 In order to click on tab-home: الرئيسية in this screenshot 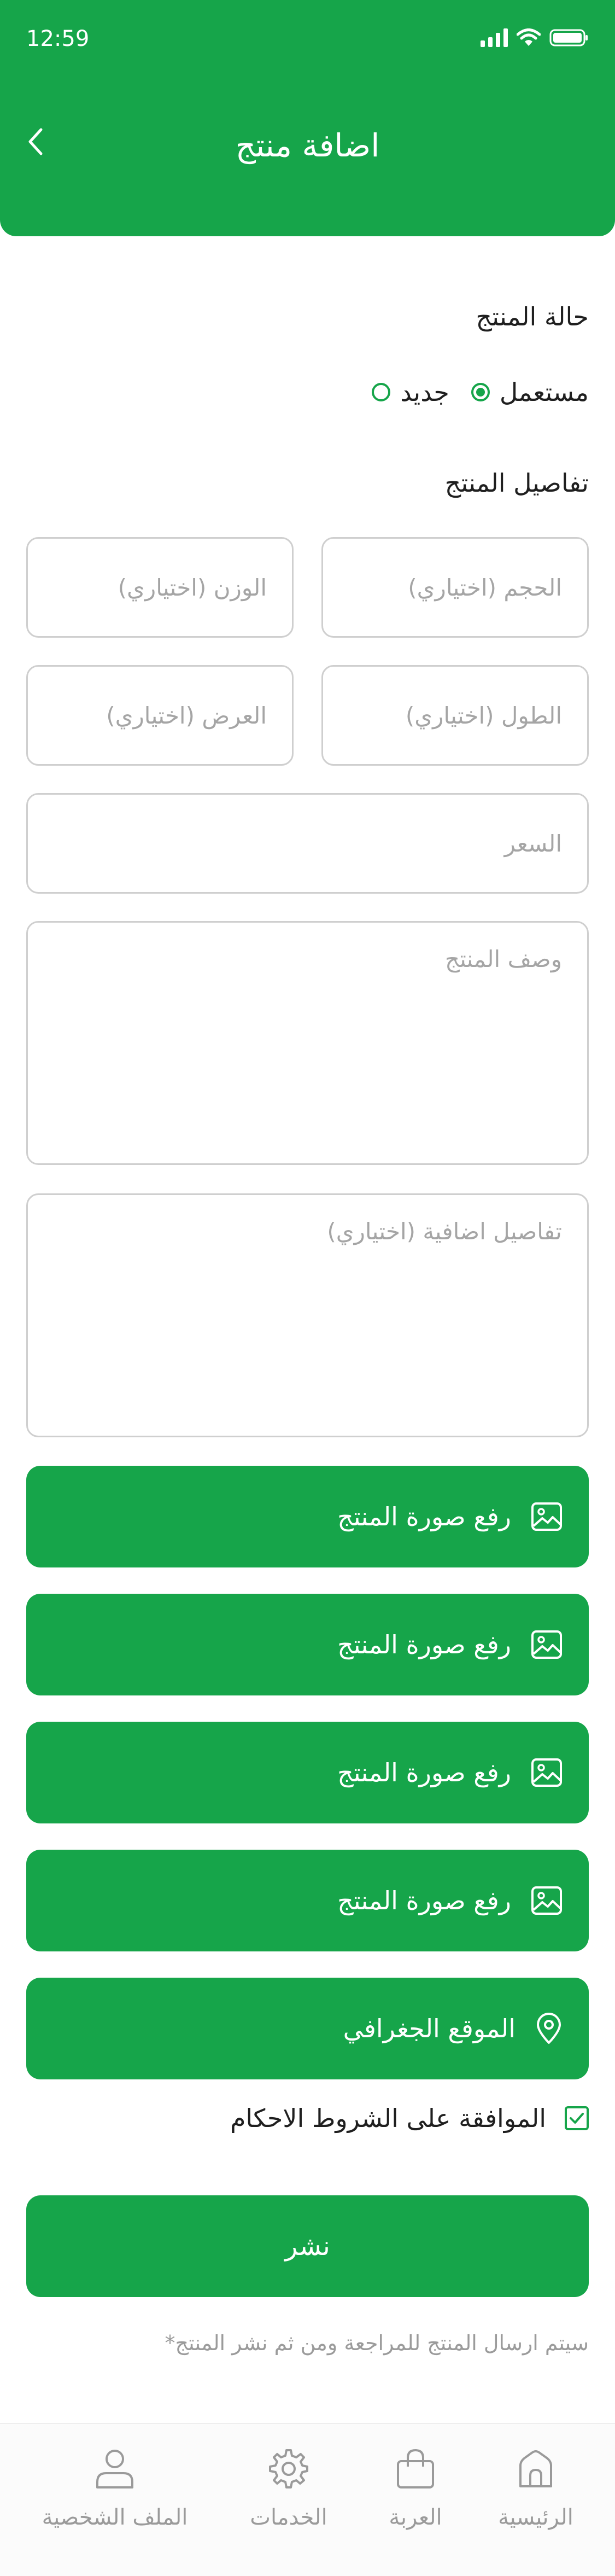, I will do `click(535, 2488)`.